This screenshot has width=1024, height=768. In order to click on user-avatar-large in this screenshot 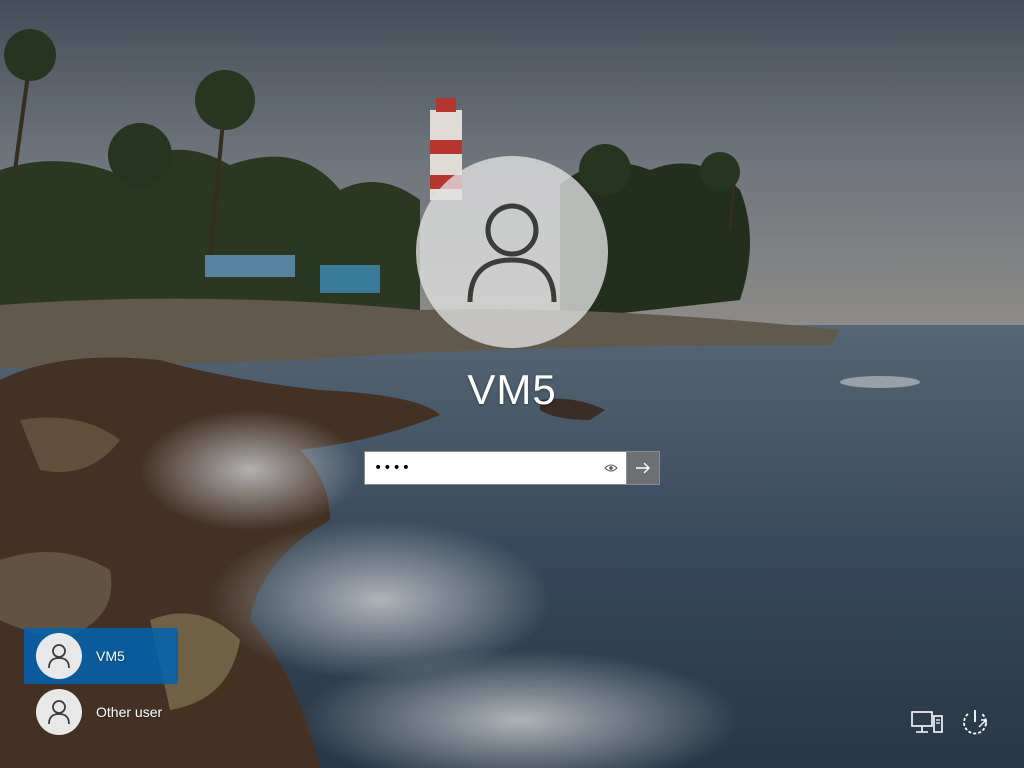, I will do `click(512, 252)`.